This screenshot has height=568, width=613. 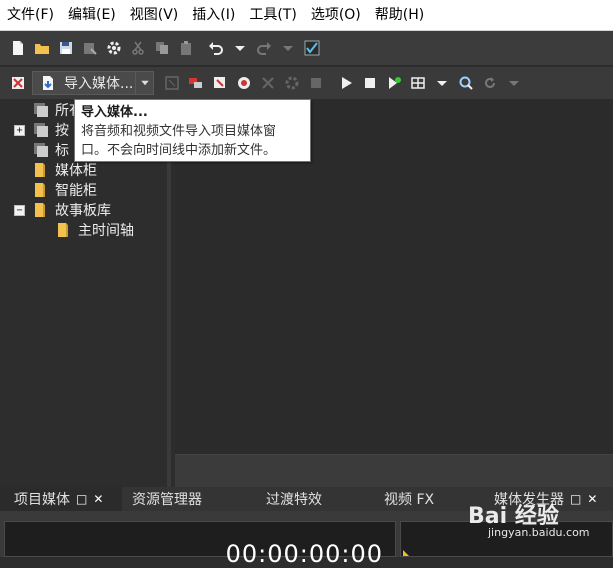 I want to click on baidu-watermark-url: jingyan.baidu.com, so click(x=539, y=532).